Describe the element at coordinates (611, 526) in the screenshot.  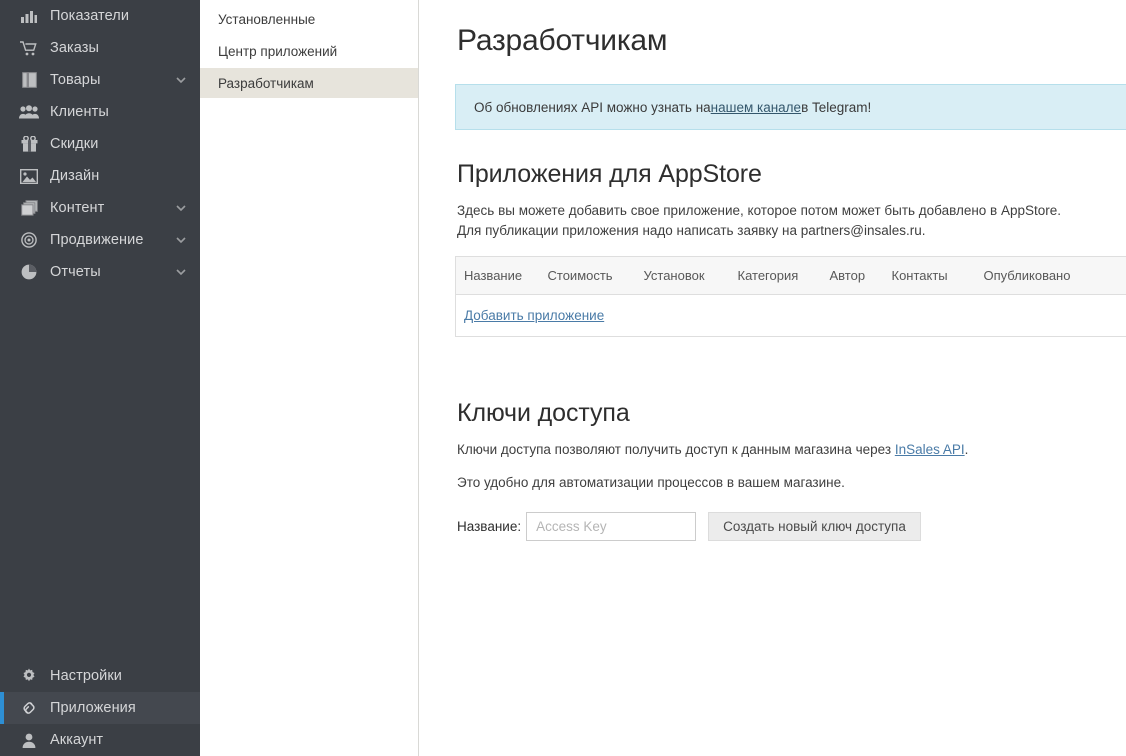
I see `access-key-name-input` at that location.